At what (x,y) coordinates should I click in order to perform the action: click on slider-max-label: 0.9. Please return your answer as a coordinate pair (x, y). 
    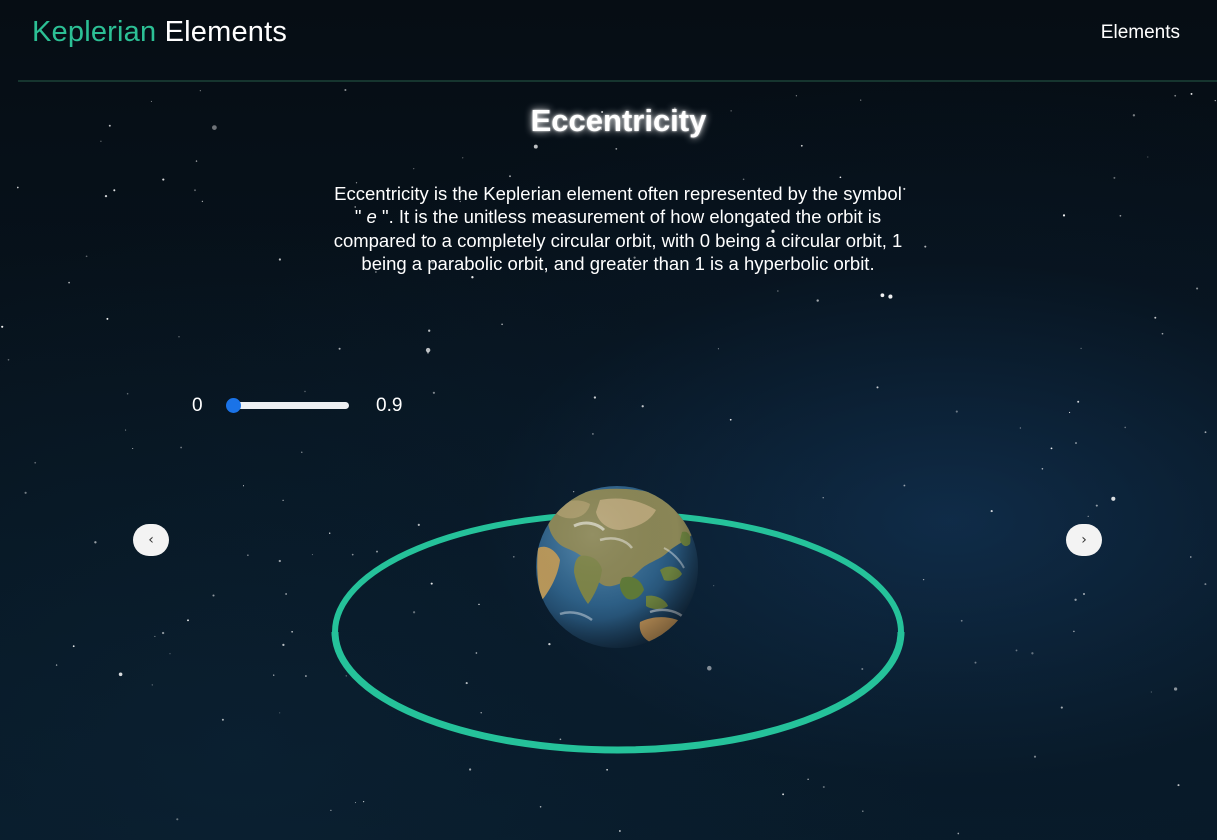
    Looking at the image, I should click on (389, 405).